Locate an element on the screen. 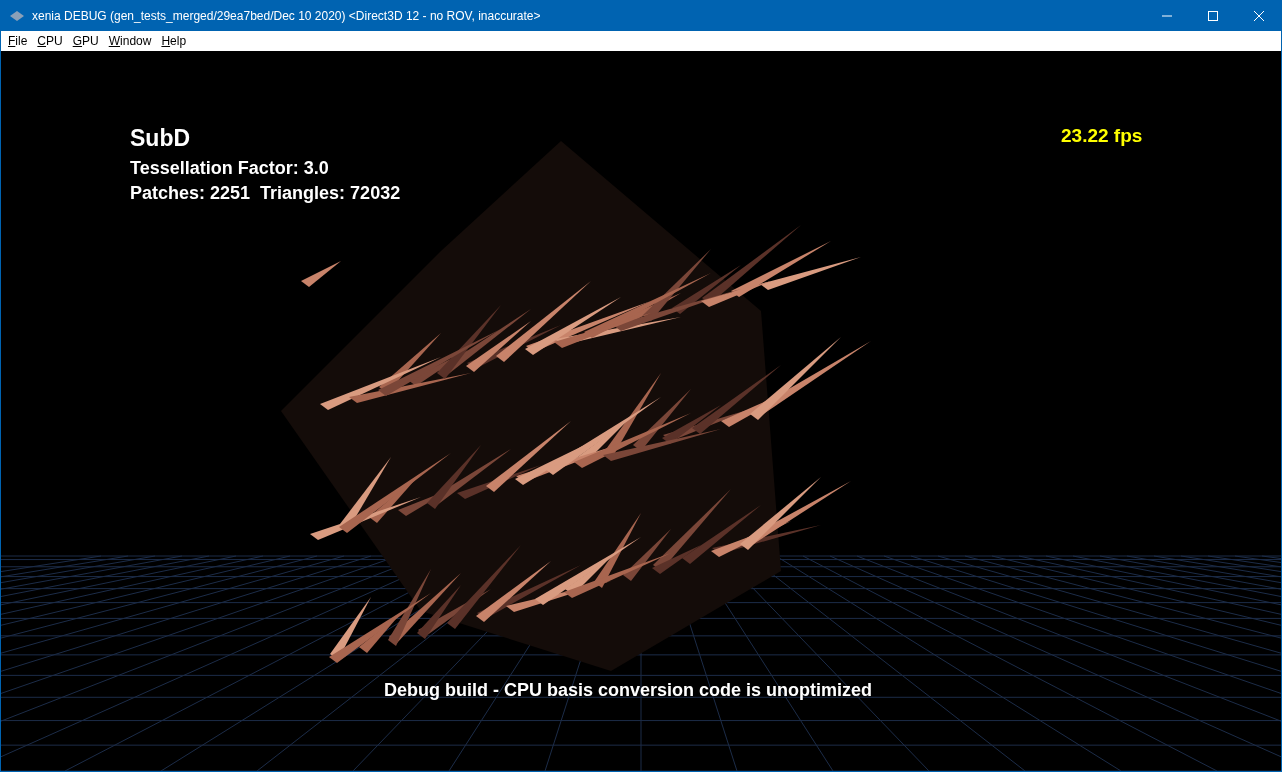 The image size is (1282, 772). menu-item: GPU is located at coordinates (85, 41).